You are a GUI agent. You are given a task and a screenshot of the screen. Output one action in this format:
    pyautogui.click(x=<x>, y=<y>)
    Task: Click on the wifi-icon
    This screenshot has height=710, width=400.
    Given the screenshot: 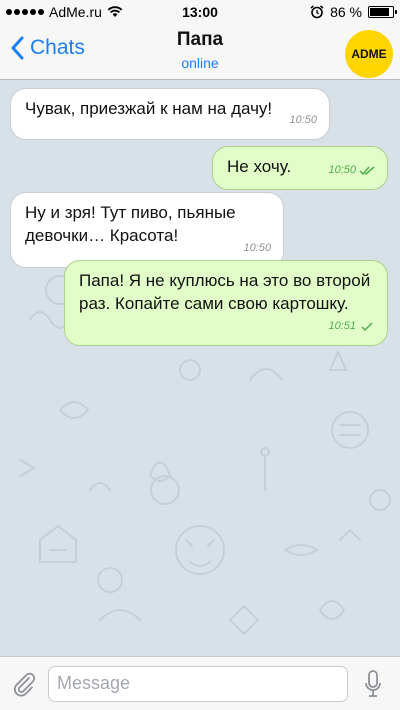 What is the action you would take?
    pyautogui.click(x=115, y=11)
    